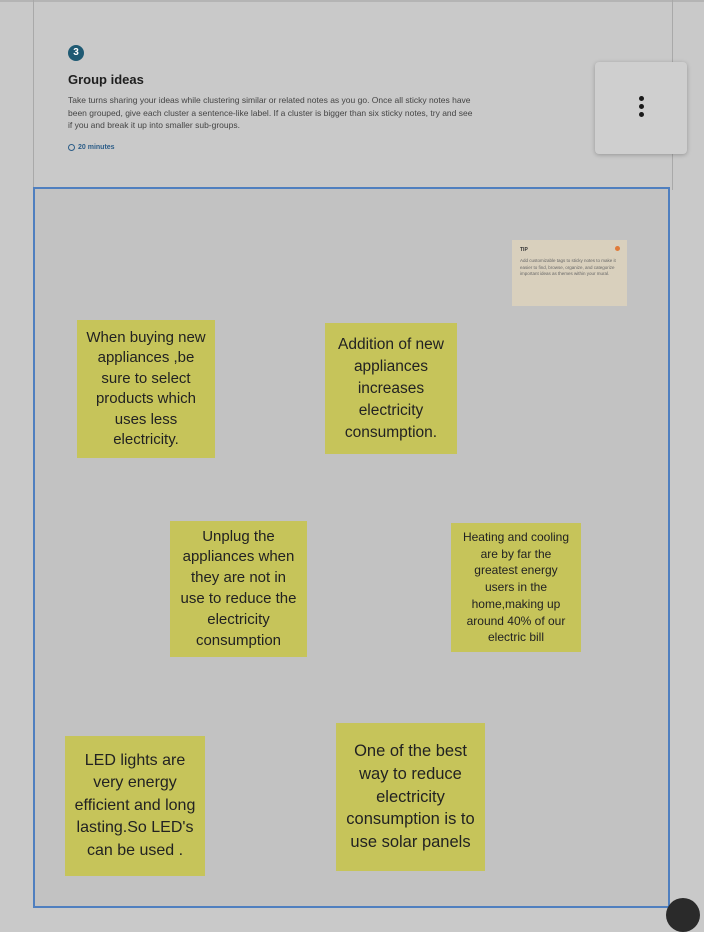 The height and width of the screenshot is (932, 704). What do you see at coordinates (71, 147) in the screenshot?
I see `clock-icon` at bounding box center [71, 147].